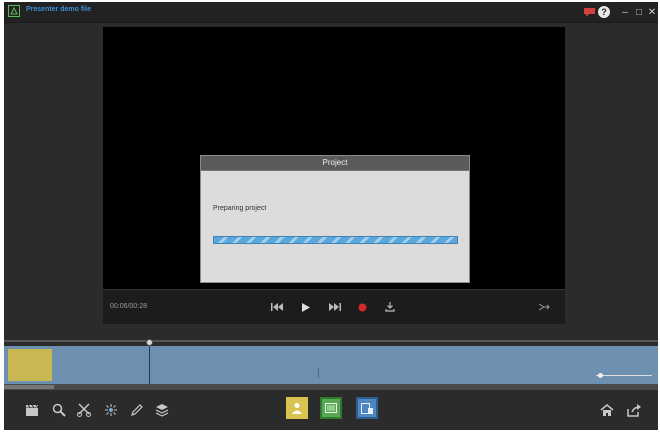  I want to click on playback-controls: 00:06/00:28, so click(334, 306).